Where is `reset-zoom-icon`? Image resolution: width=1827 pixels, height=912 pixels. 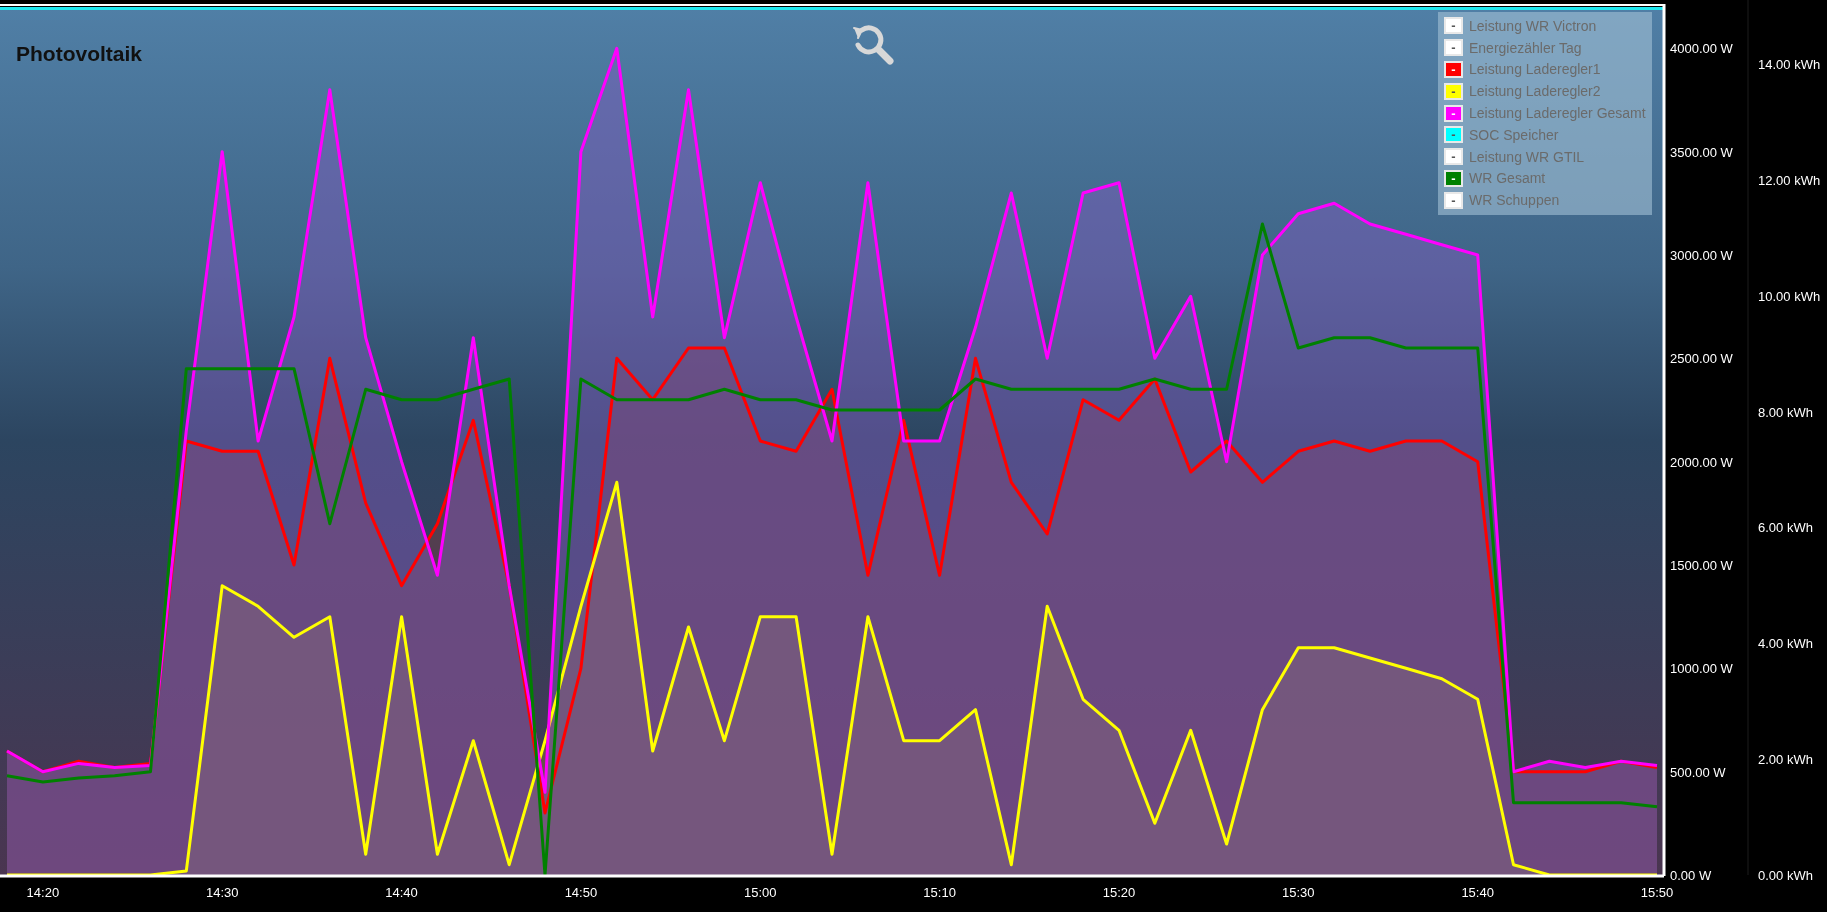 reset-zoom-icon is located at coordinates (873, 45).